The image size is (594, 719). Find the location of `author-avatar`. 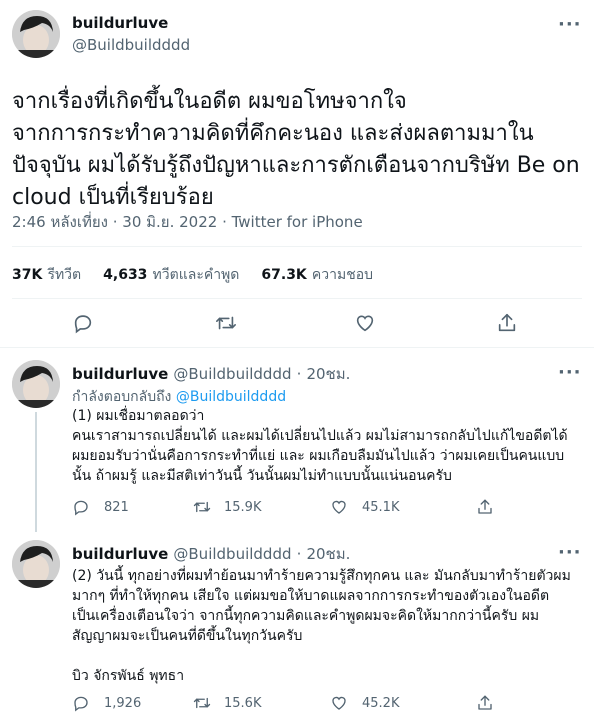

author-avatar is located at coordinates (36, 34).